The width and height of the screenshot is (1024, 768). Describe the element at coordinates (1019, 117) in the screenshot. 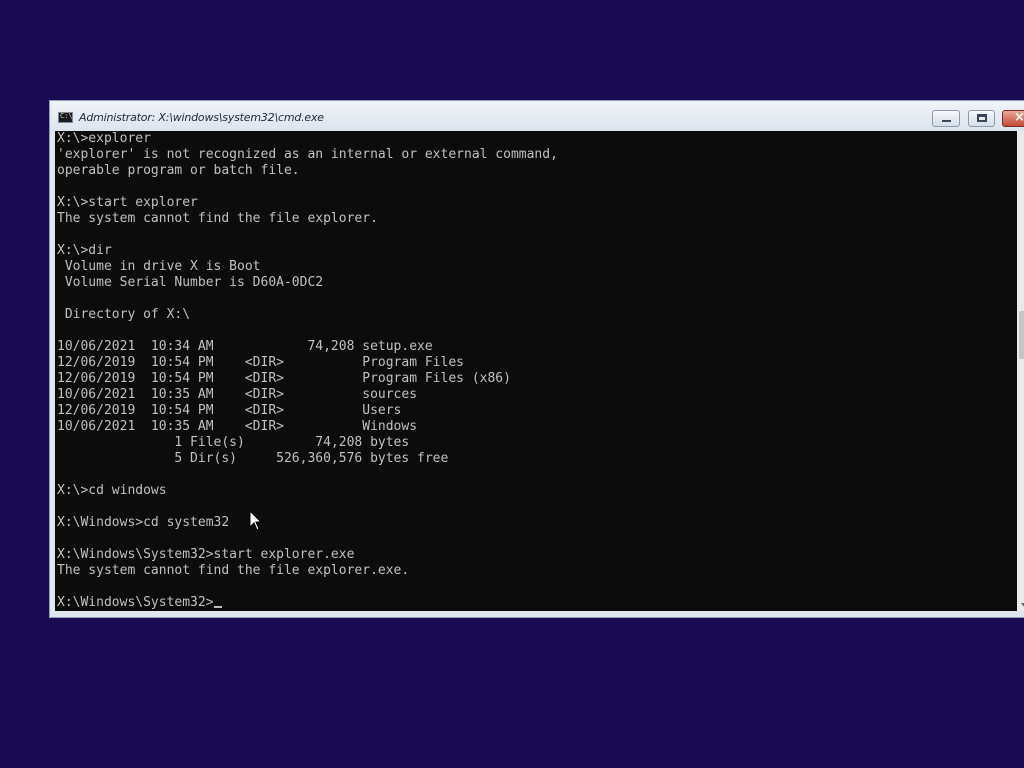

I see `close-icon: ×` at that location.